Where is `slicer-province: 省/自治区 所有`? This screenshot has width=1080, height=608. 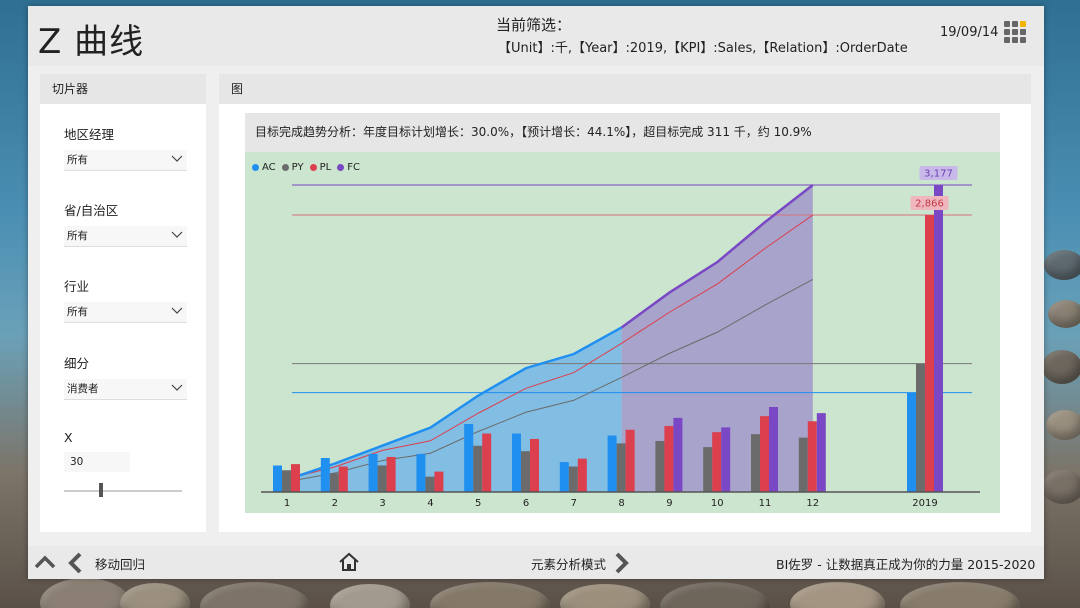 slicer-province: 省/自治区 所有 is located at coordinates (129, 223).